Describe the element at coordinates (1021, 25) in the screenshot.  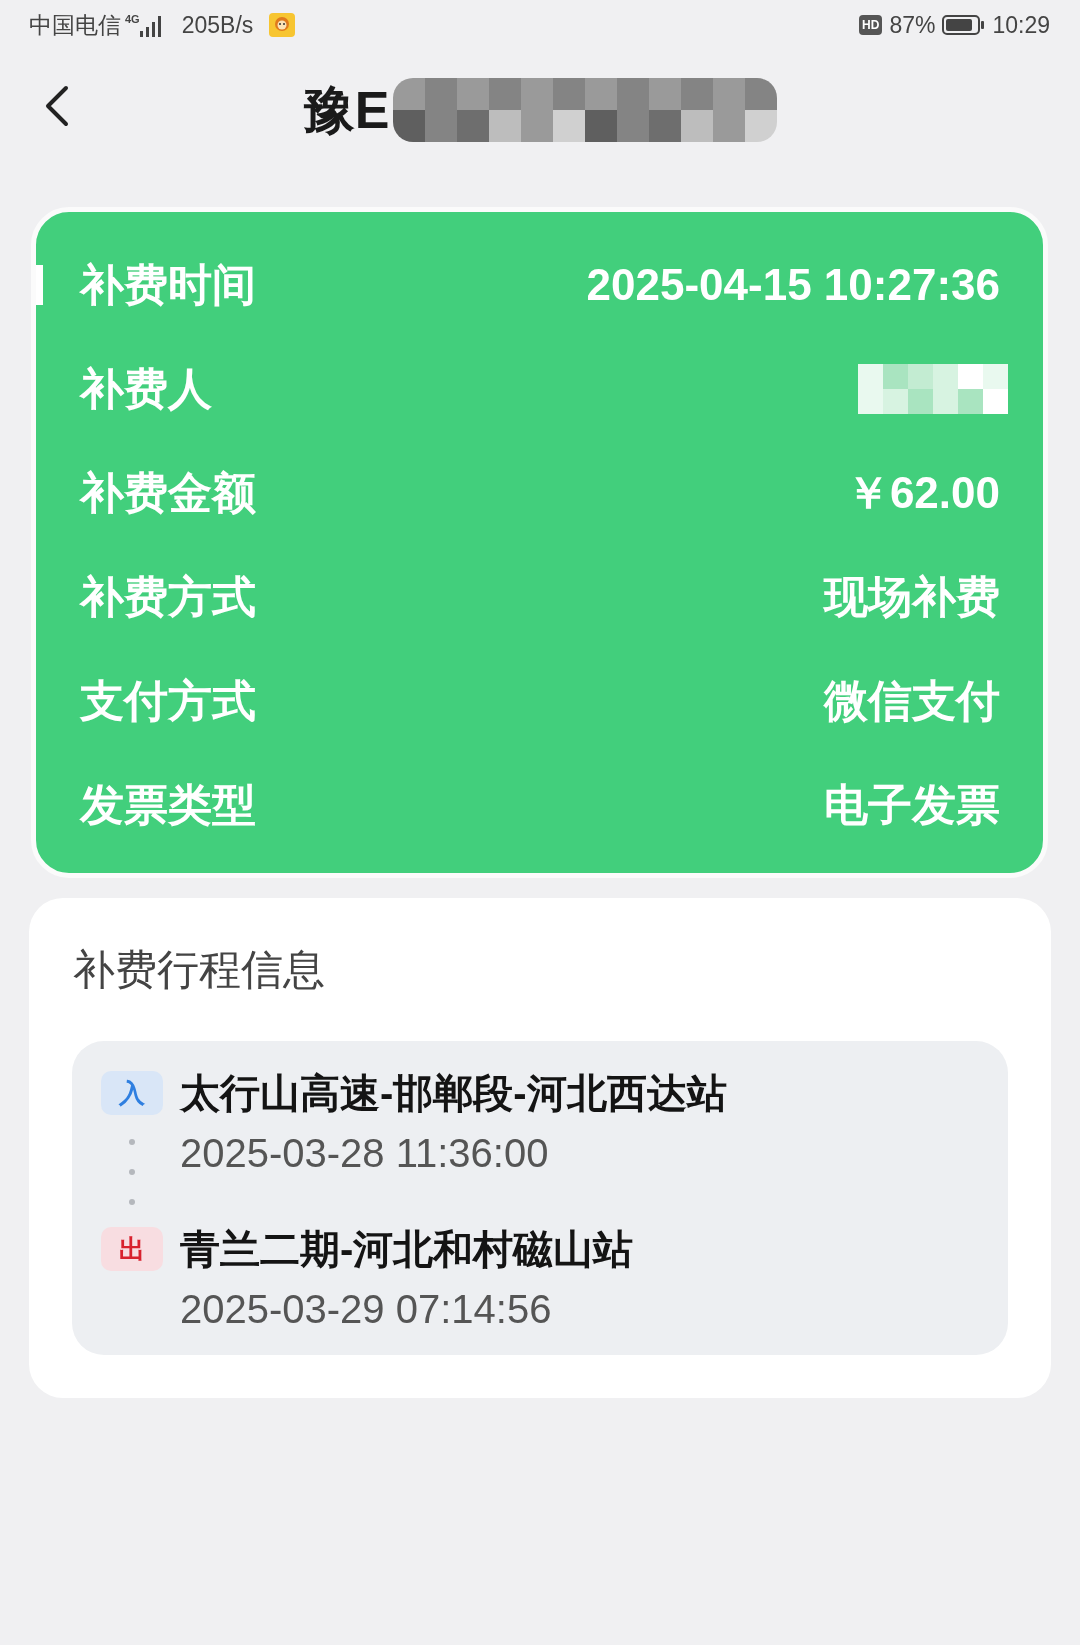
I see `clock-time: 10:29` at that location.